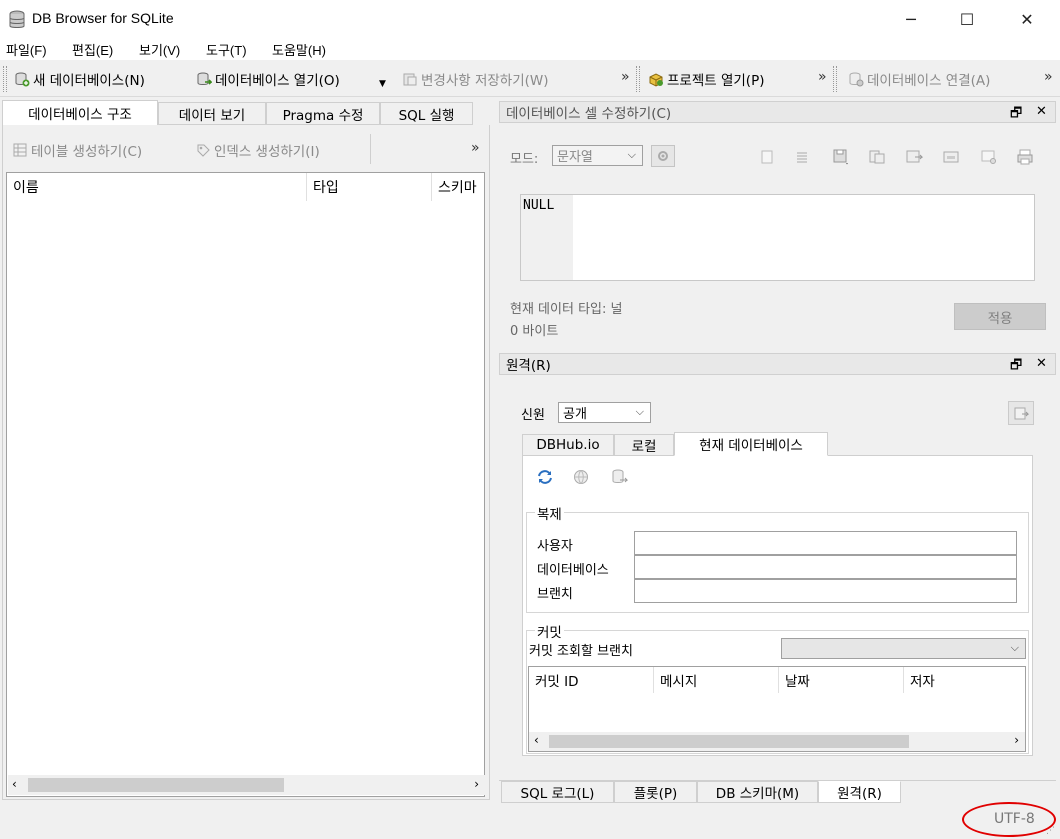  What do you see at coordinates (524, 159) in the screenshot?
I see `mode-label: 모드:` at bounding box center [524, 159].